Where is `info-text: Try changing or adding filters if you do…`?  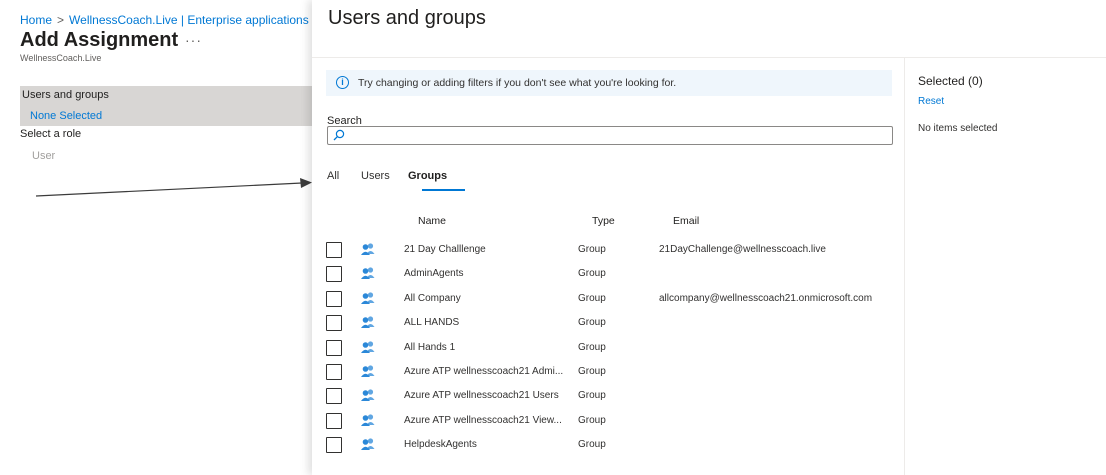 info-text: Try changing or adding filters if you do… is located at coordinates (517, 83).